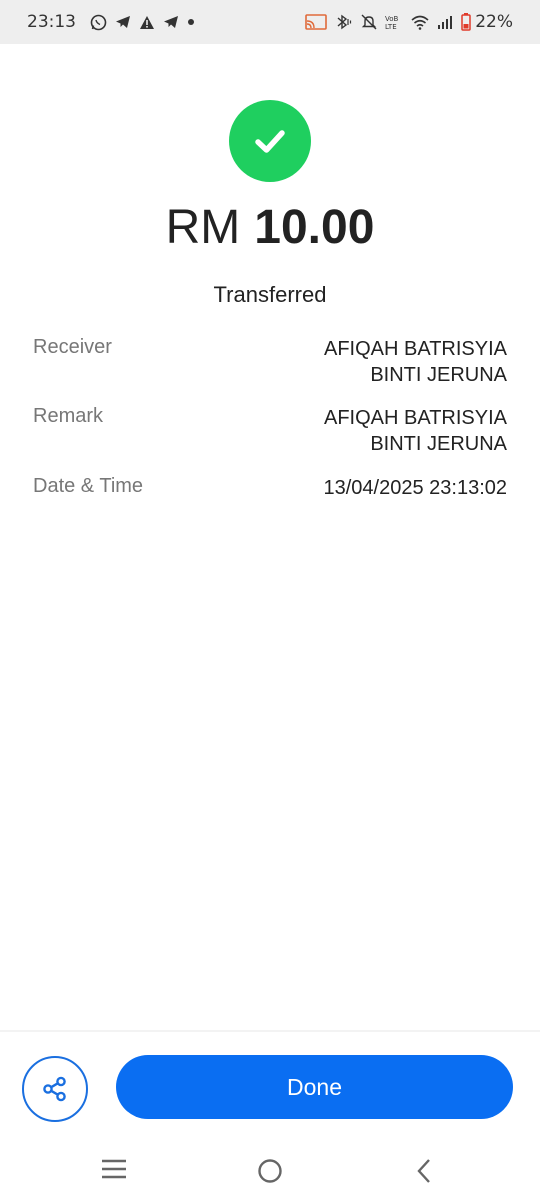 Image resolution: width=540 pixels, height=1200 pixels. I want to click on back-icon, so click(424, 1171).